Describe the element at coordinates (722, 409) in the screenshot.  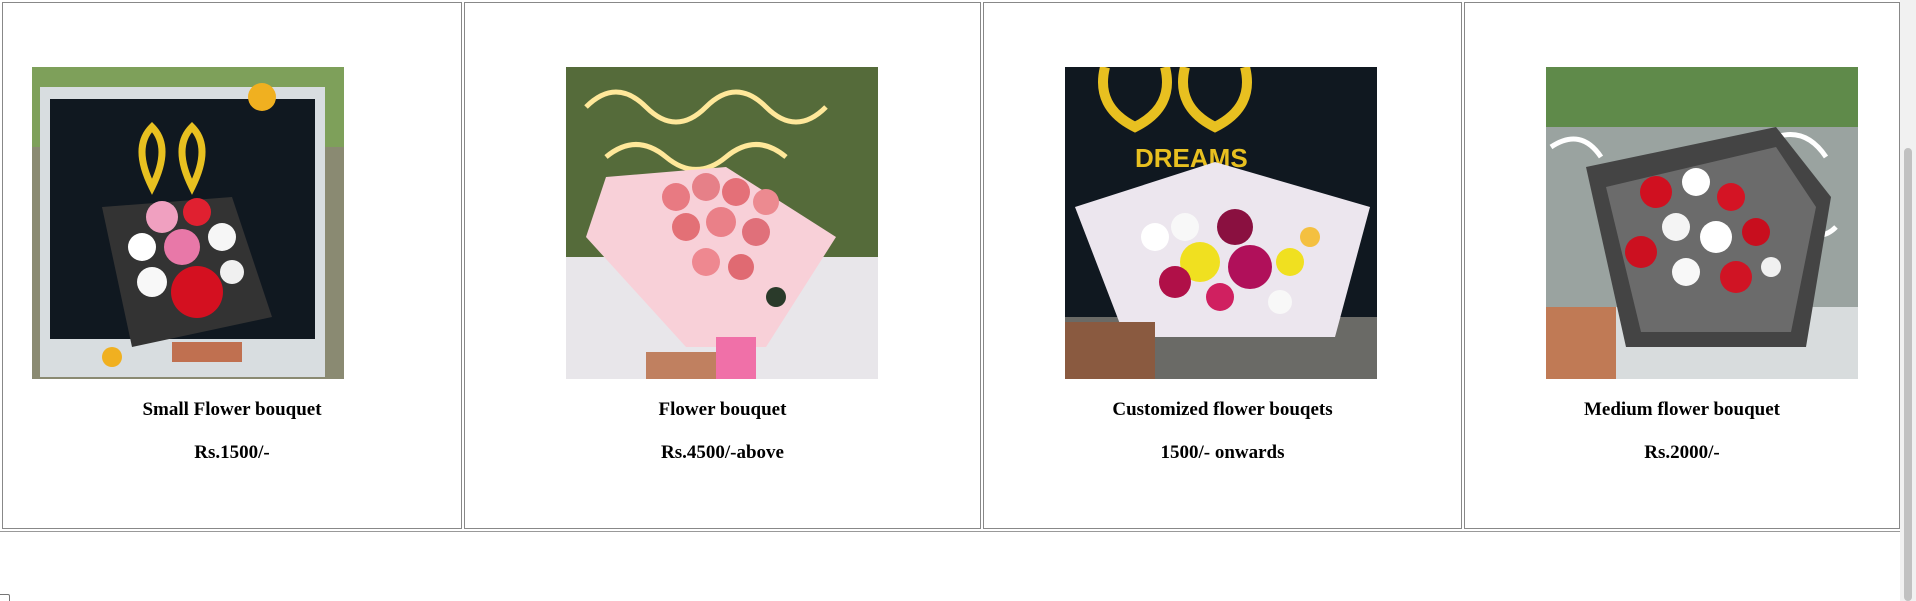
I see `product-name: Flower bouquet` at that location.